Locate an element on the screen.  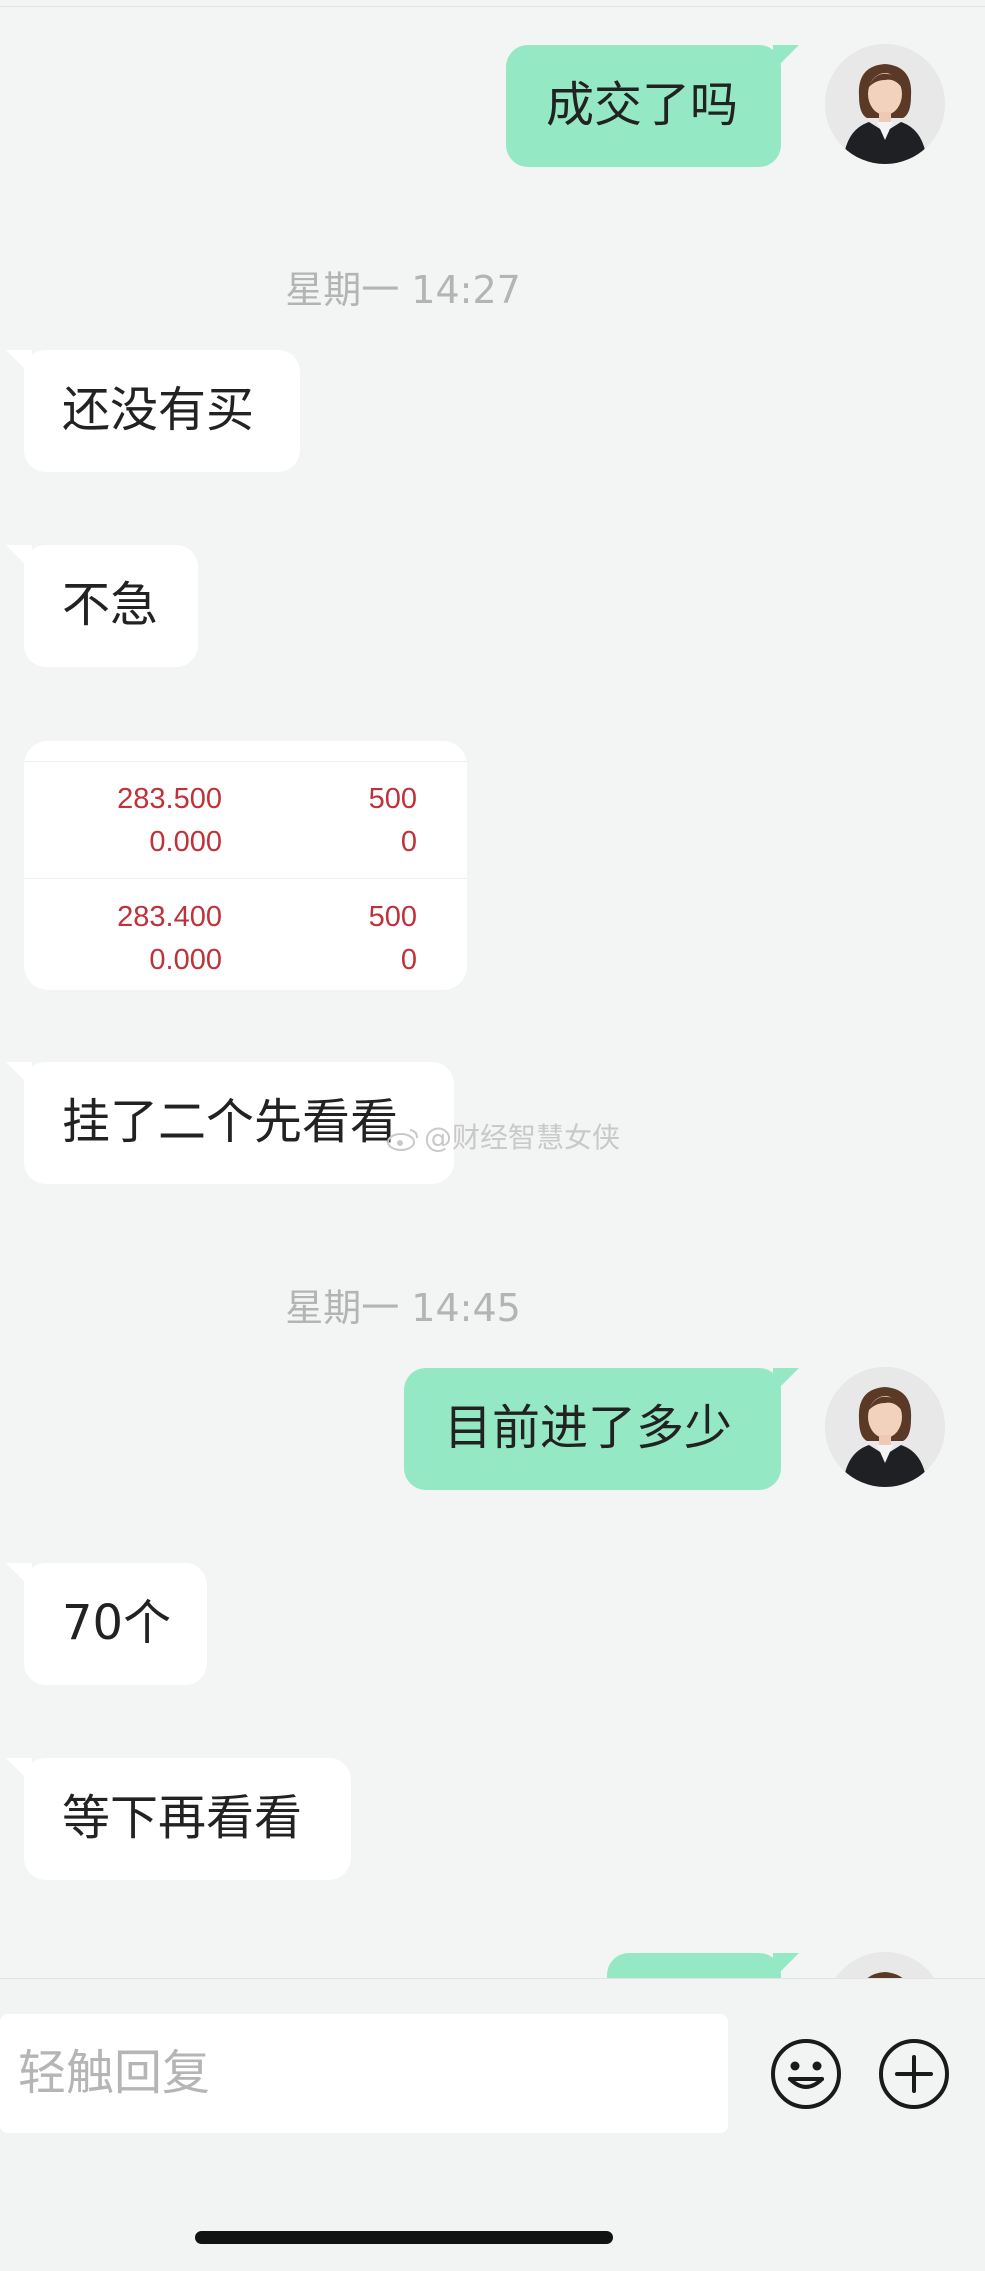
add-button is located at coordinates (914, 2074).